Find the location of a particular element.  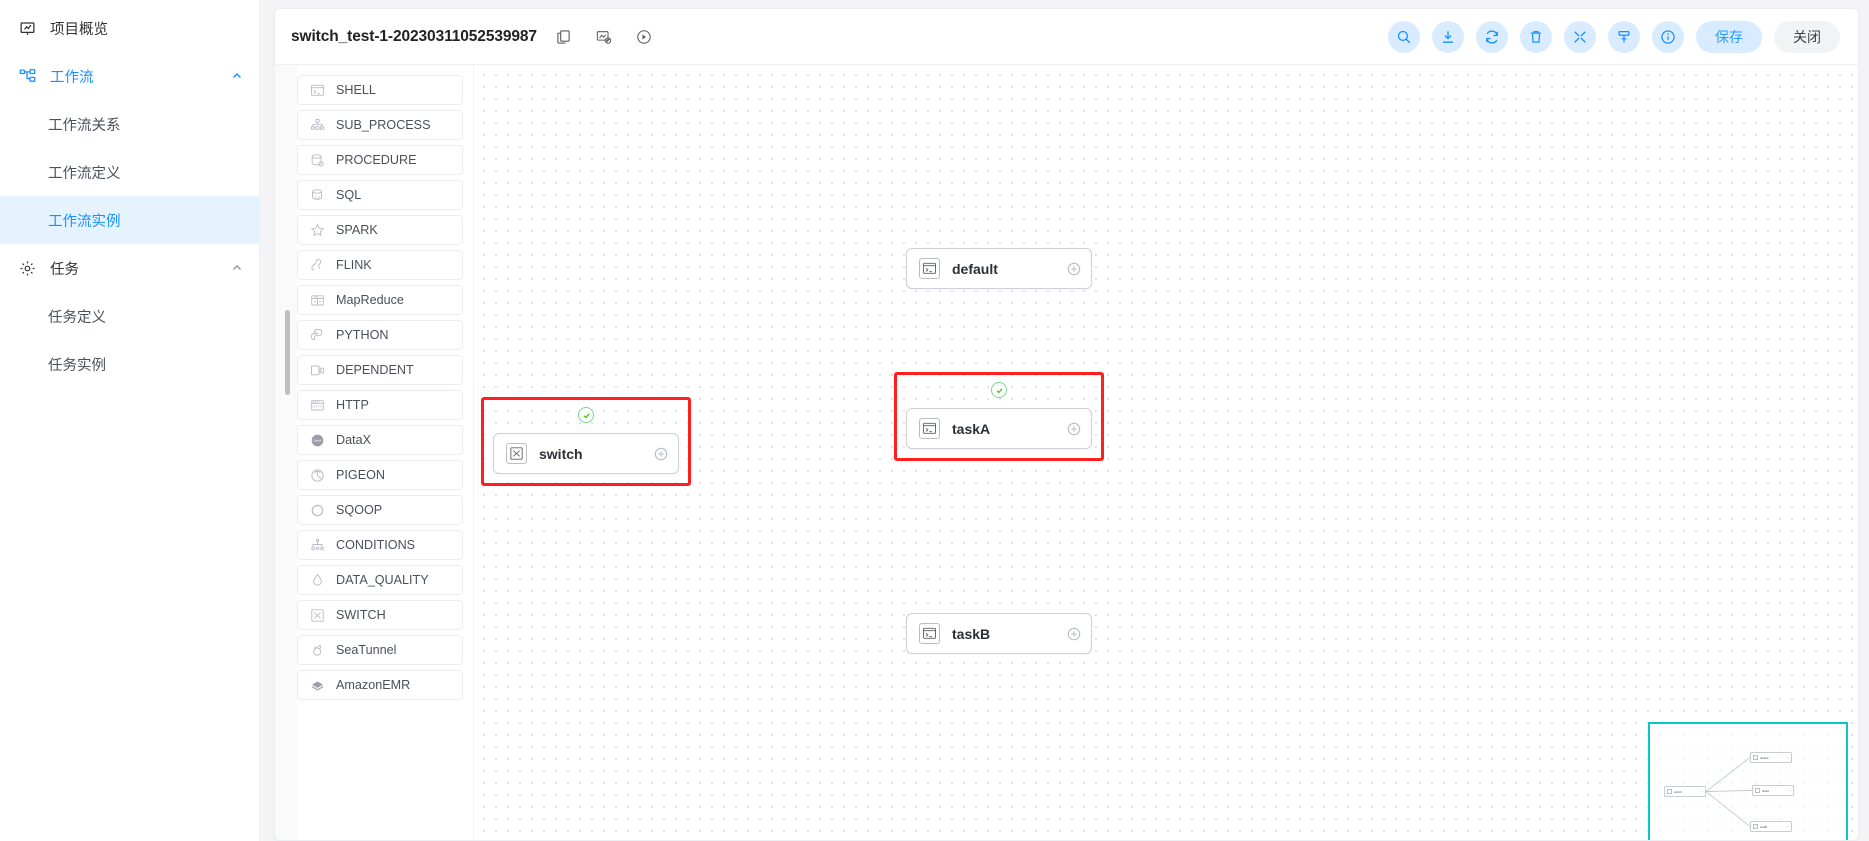

copy-icon is located at coordinates (564, 37).